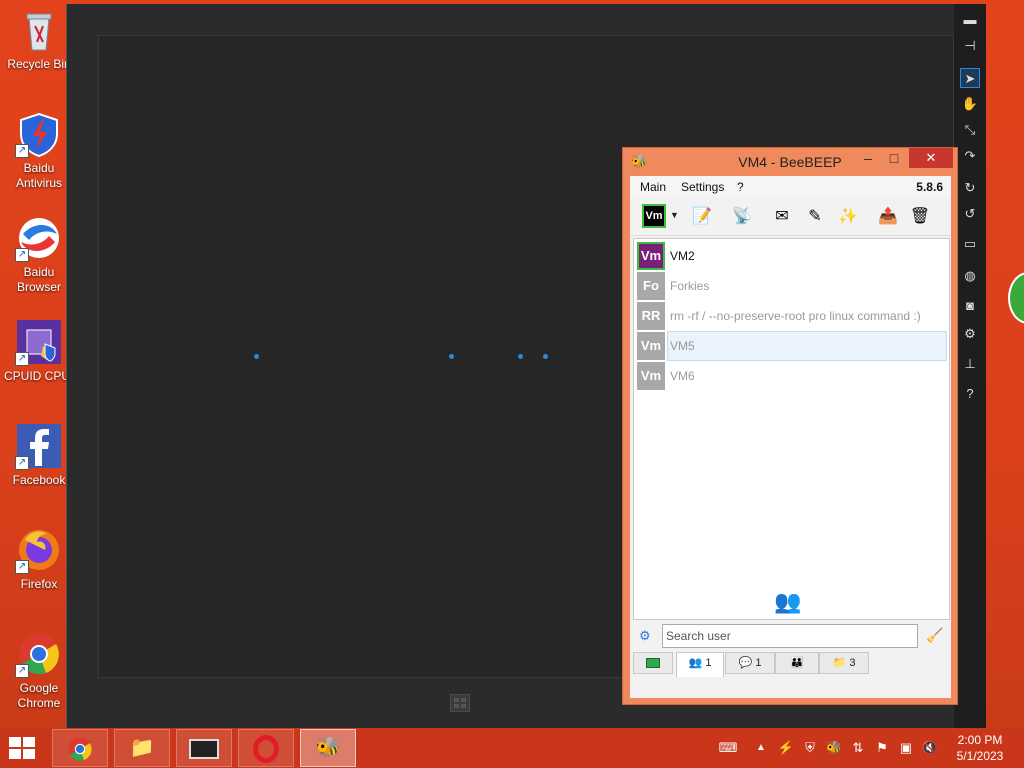  What do you see at coordinates (654, 216) in the screenshot?
I see `current-user-badge: Vm` at bounding box center [654, 216].